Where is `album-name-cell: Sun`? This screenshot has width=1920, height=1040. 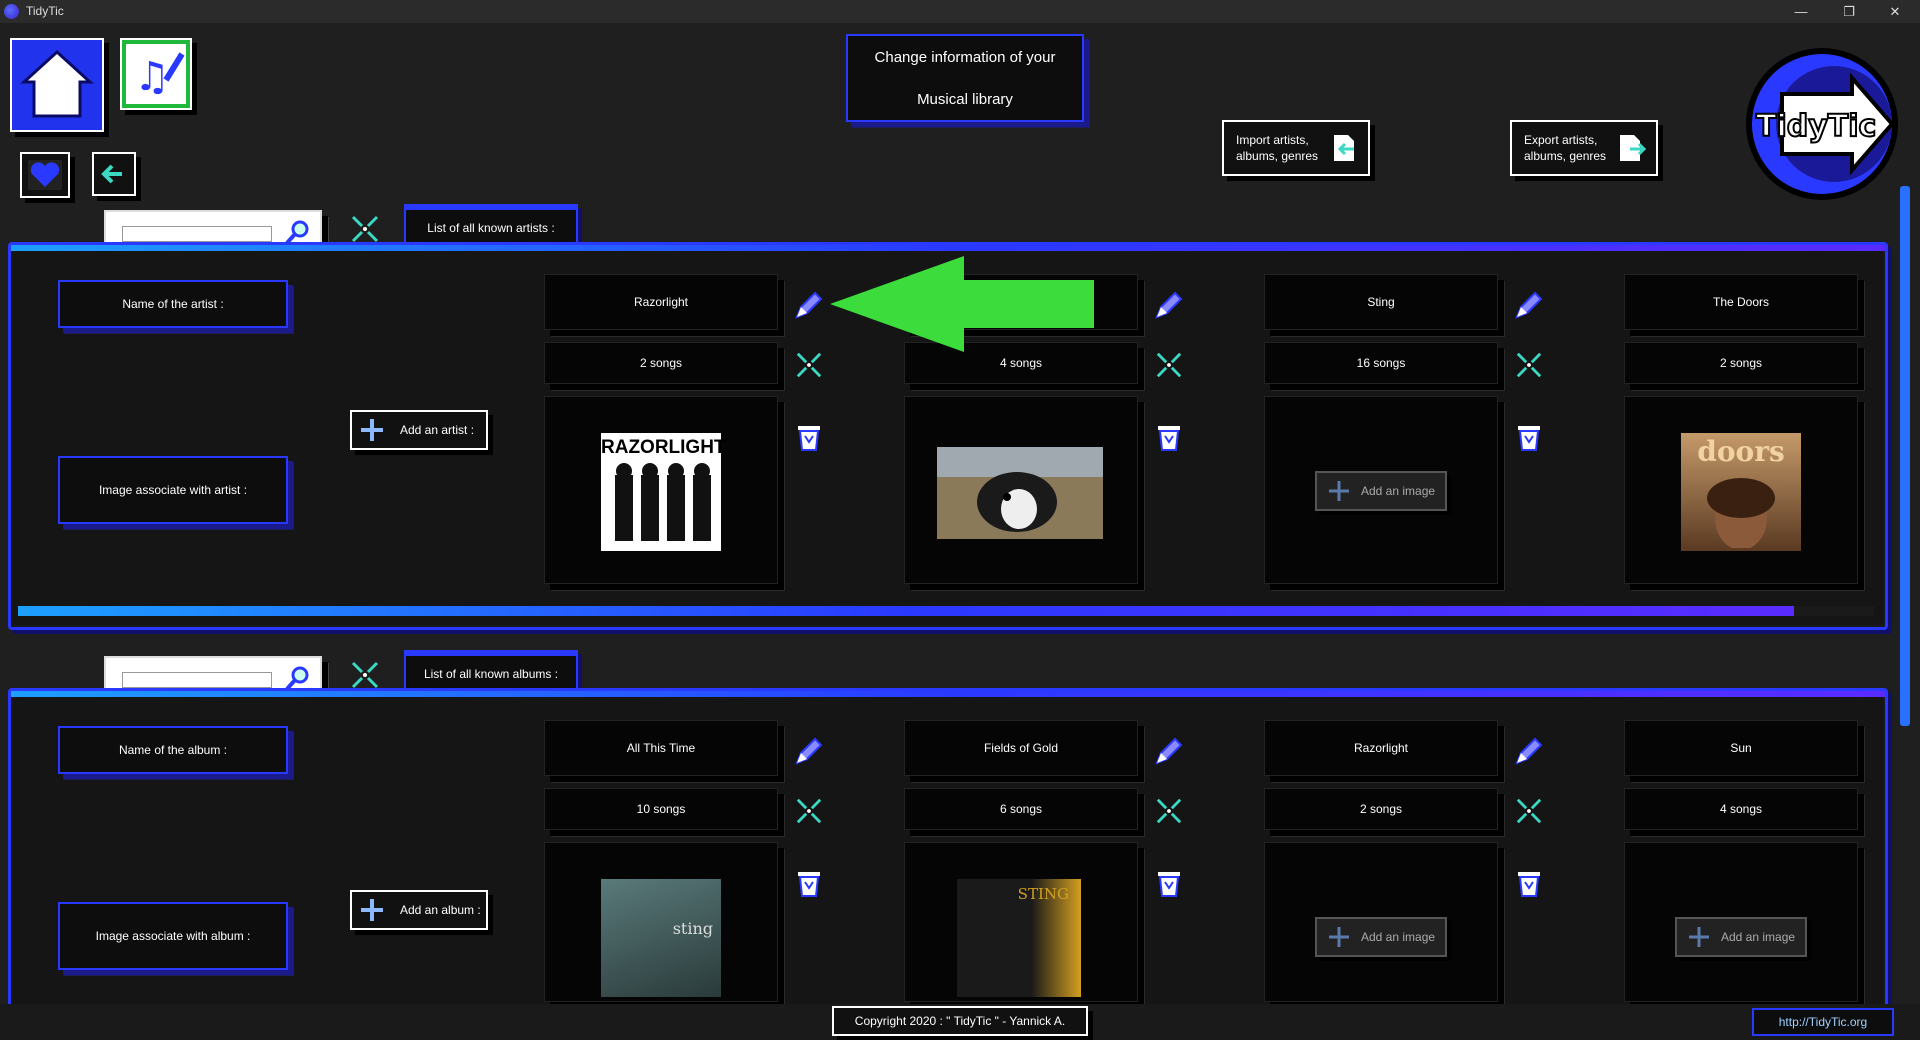
album-name-cell: Sun is located at coordinates (1741, 748).